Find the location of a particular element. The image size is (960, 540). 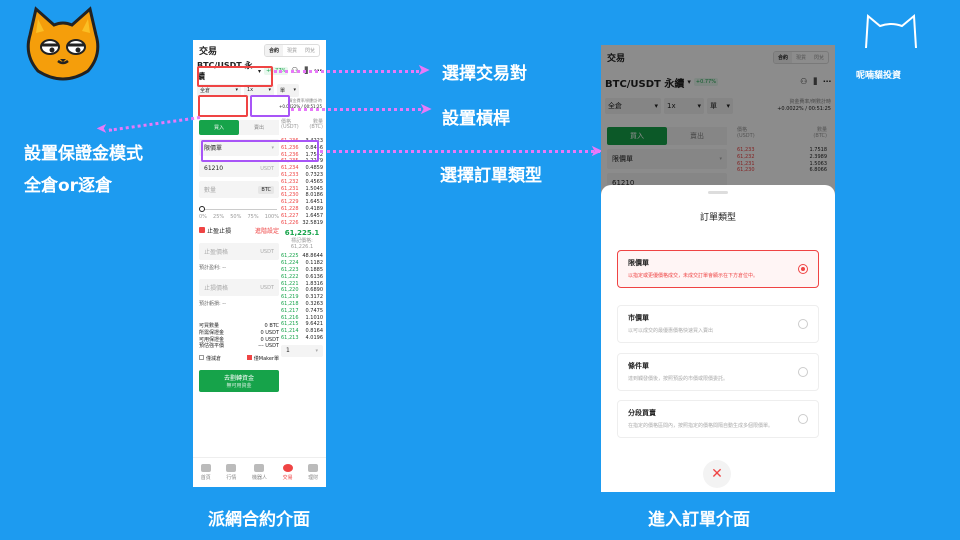

order-option-grid: 分段買賣 在指定的價格區間內，按照指定的價格間隔自動生成多個限價單。 is located at coordinates (718, 419).